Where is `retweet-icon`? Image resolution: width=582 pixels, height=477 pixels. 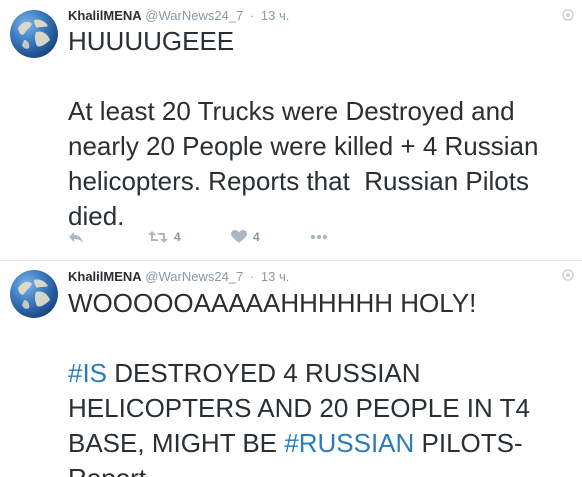 retweet-icon is located at coordinates (158, 237).